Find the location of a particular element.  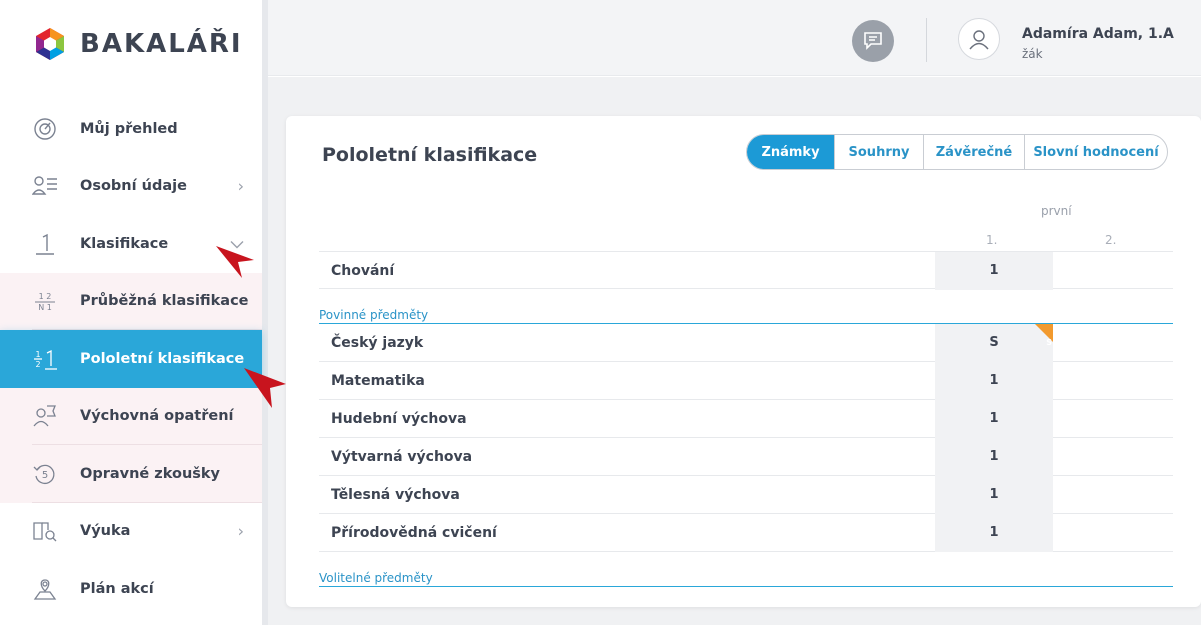

header-divider is located at coordinates (926, 40).